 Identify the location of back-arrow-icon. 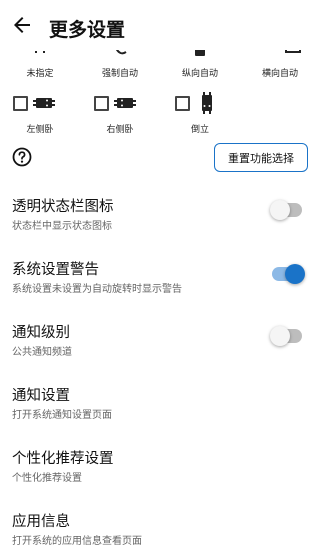
(22, 25).